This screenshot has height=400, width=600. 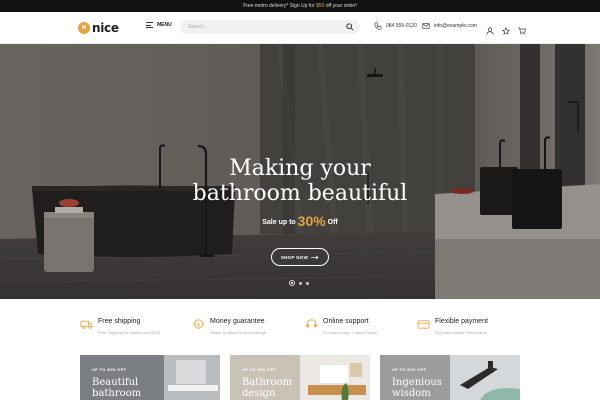 I want to click on logo-mark: N, so click(x=84, y=28).